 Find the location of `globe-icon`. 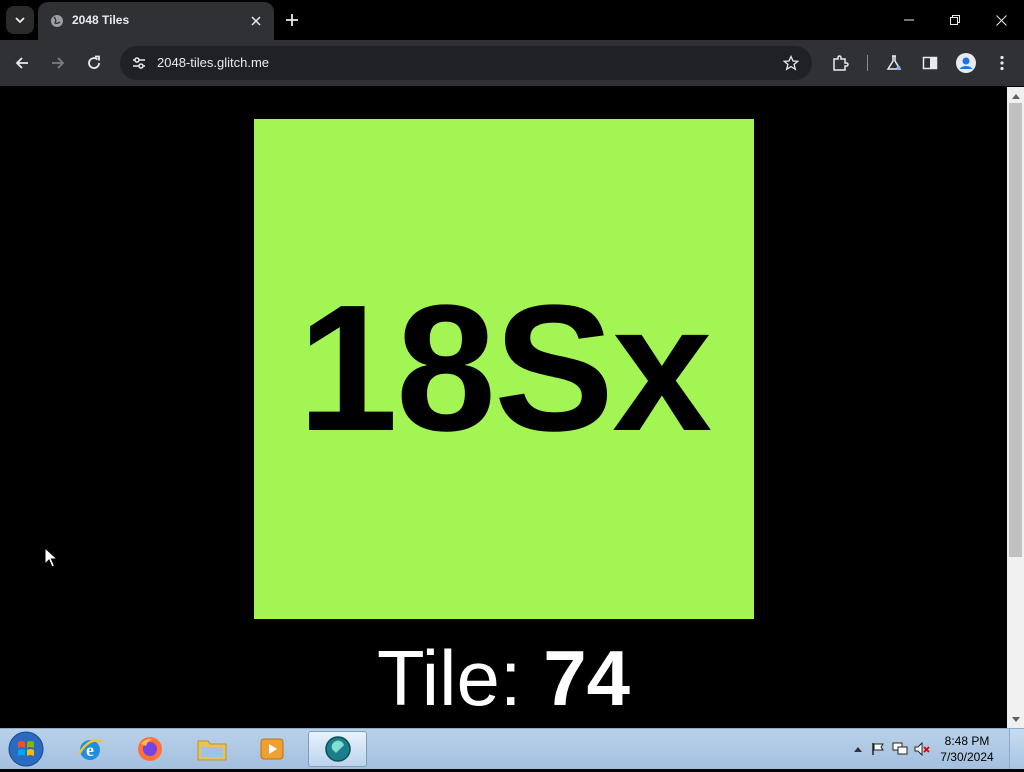

globe-icon is located at coordinates (57, 21).